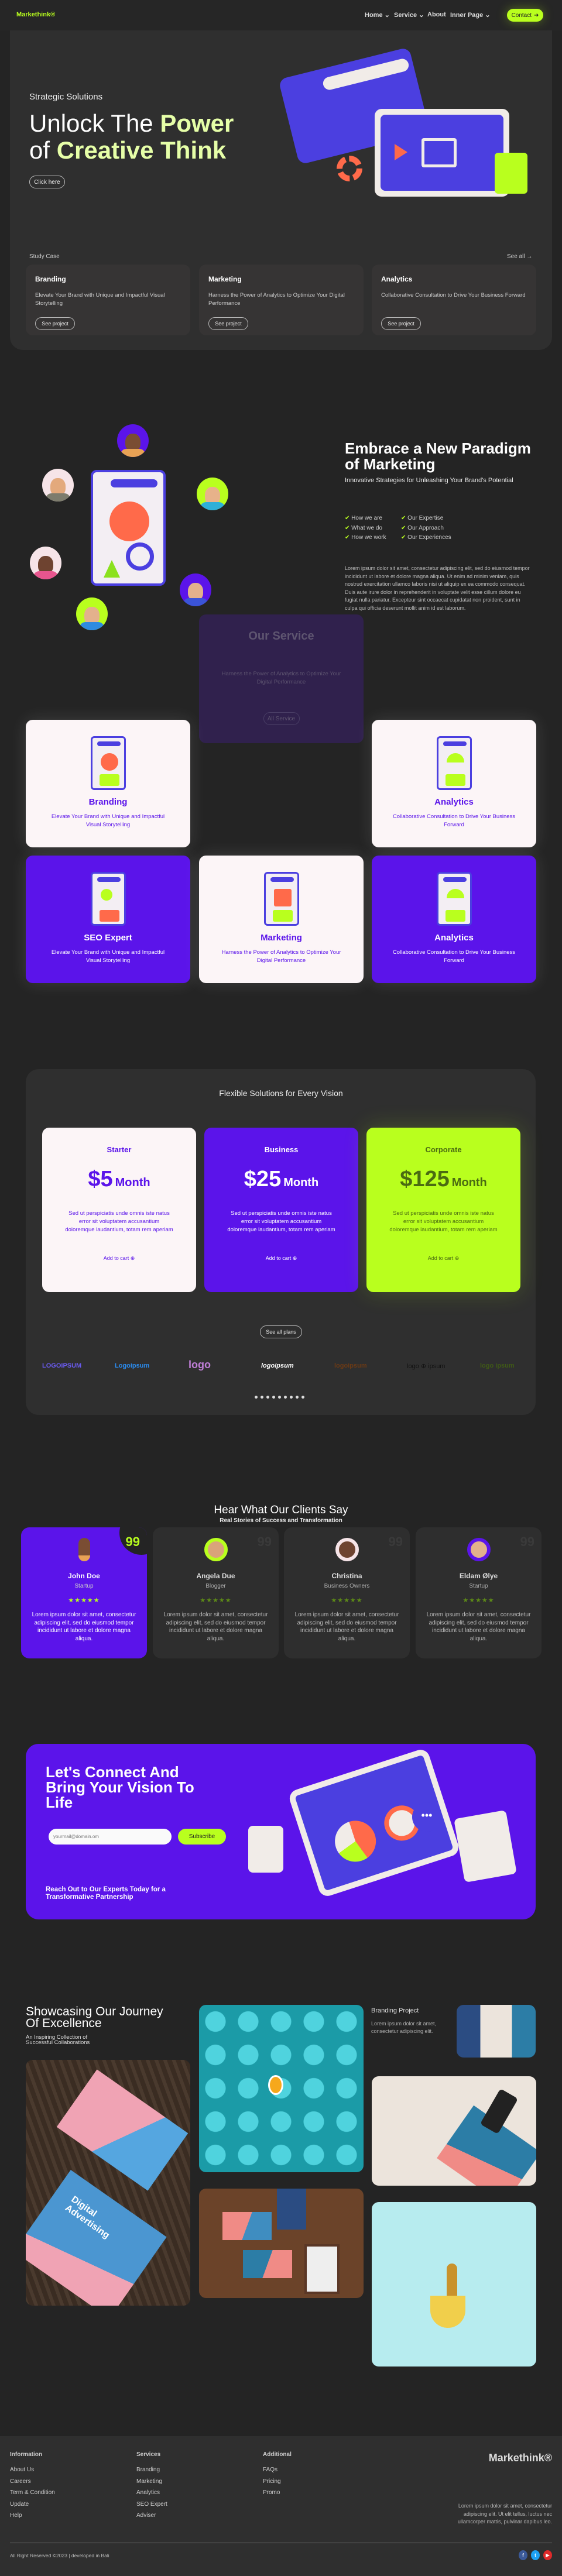 The height and width of the screenshot is (2576, 562). I want to click on hero-title-text: Unlock The, so click(95, 123).